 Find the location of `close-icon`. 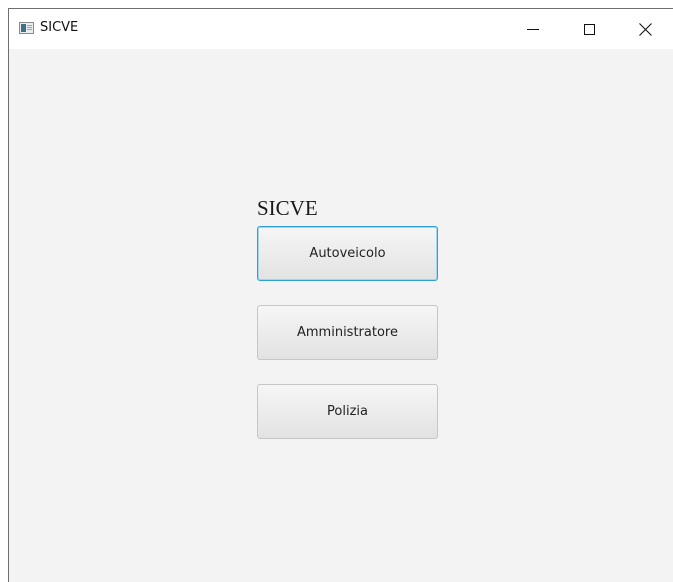

close-icon is located at coordinates (645, 29).